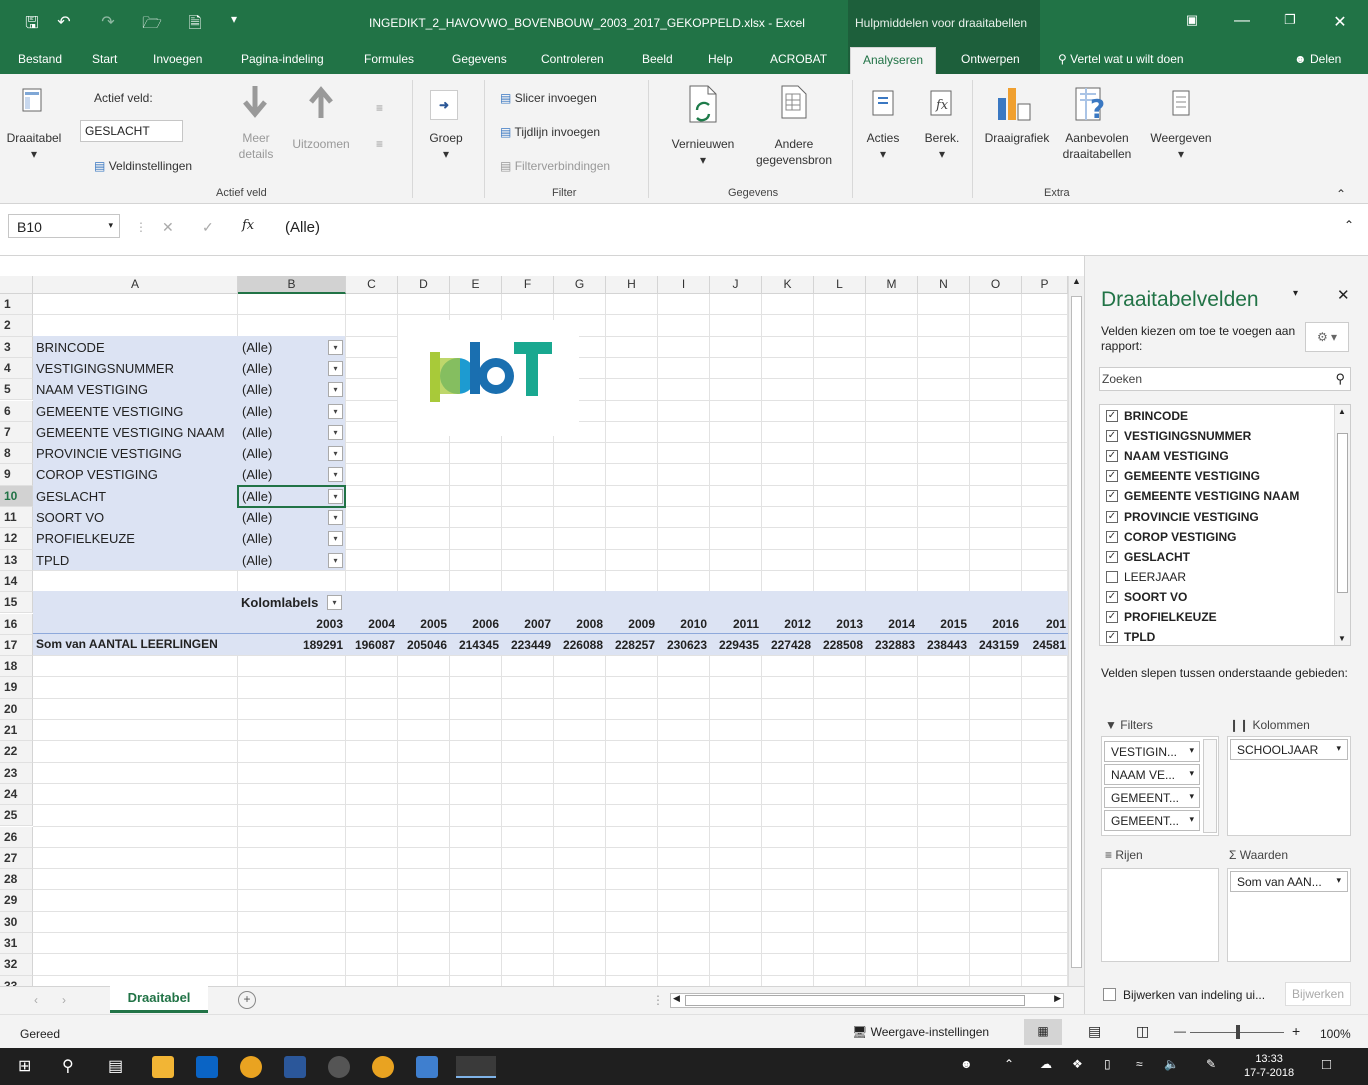 The image size is (1368, 1085). What do you see at coordinates (1342, 638) in the screenshot?
I see `scroll-down-icon: ▼` at bounding box center [1342, 638].